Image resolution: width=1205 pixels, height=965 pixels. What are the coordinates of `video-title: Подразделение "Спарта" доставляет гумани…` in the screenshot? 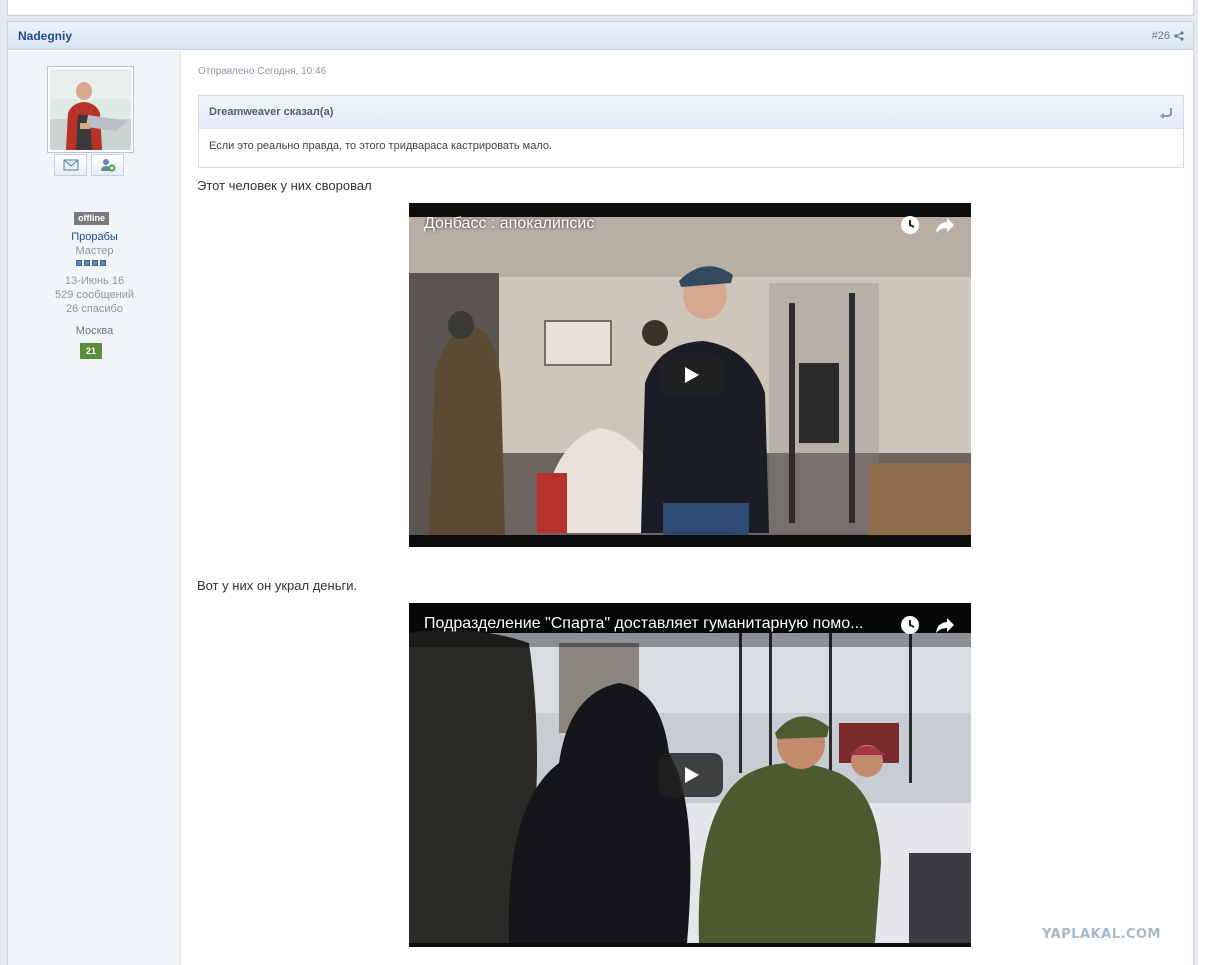 It's located at (659, 624).